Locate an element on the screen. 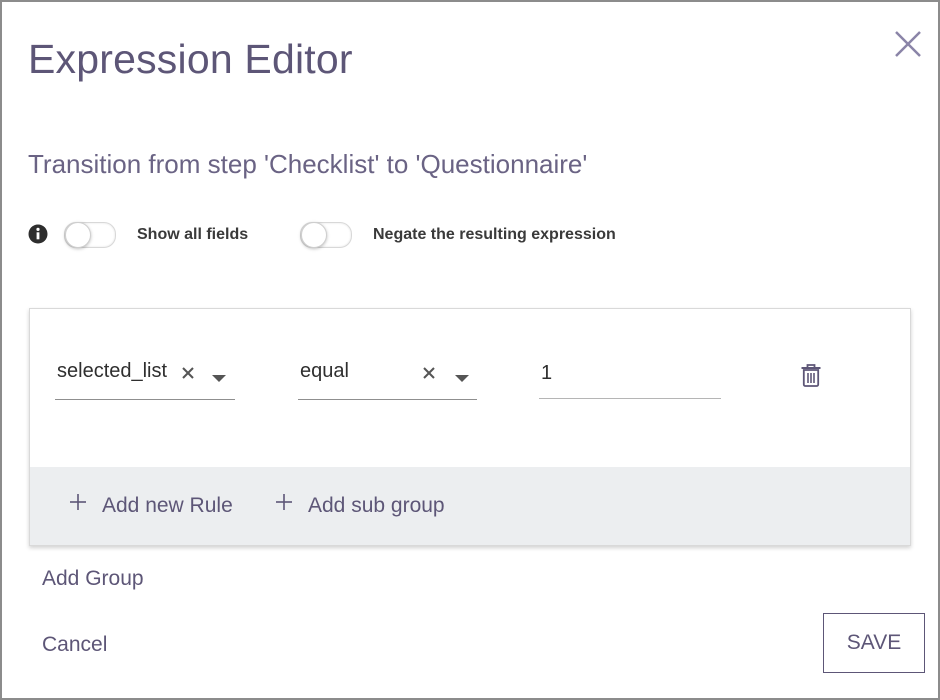 This screenshot has height=700, width=940. field-select: selected_list is located at coordinates (145, 374).